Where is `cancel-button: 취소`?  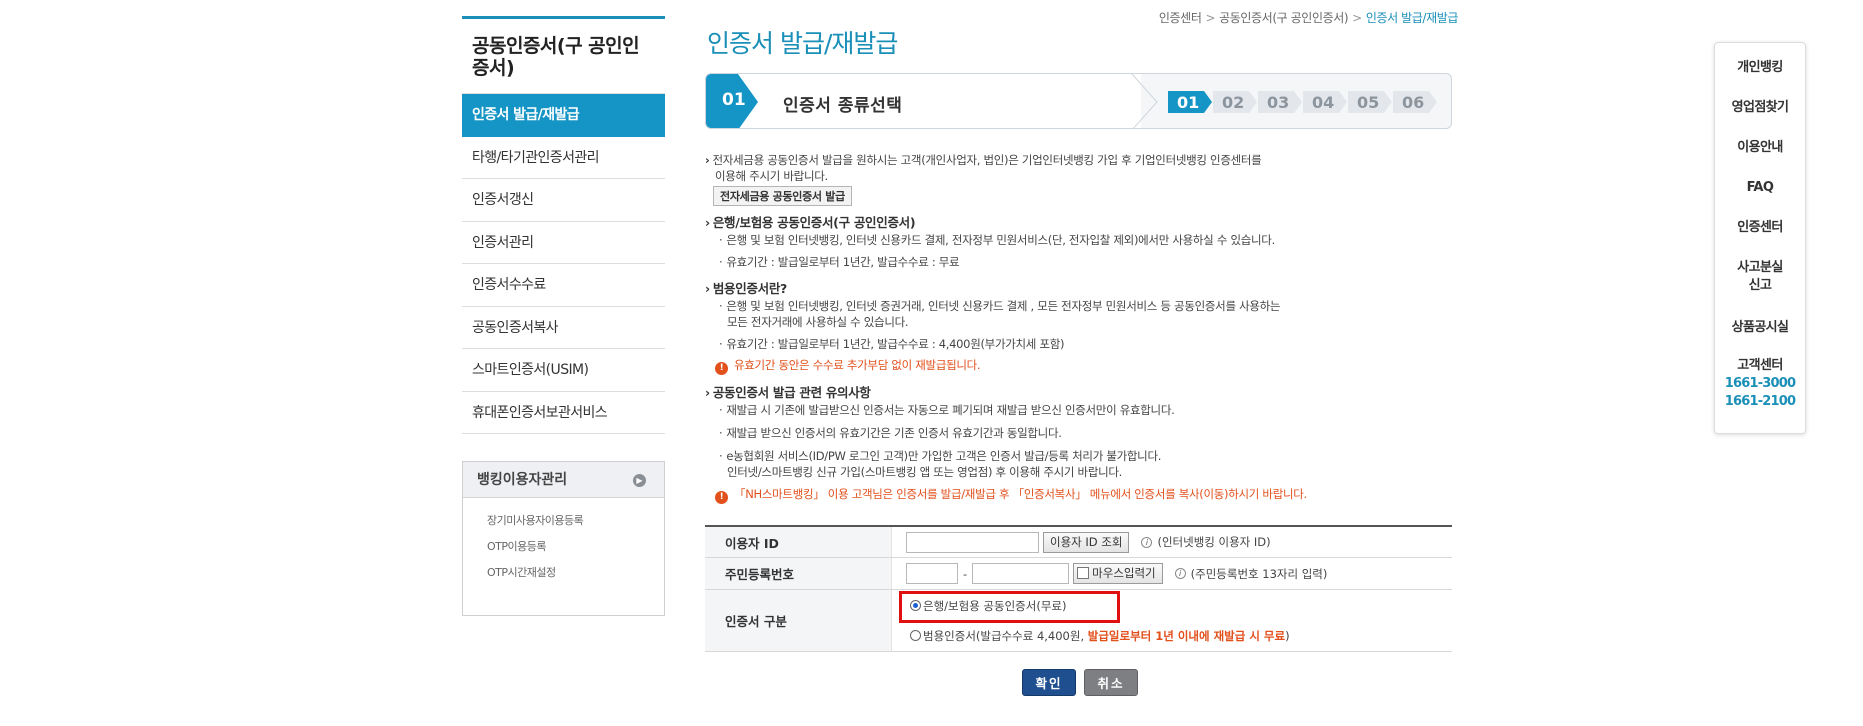
cancel-button: 취소 is located at coordinates (1111, 682).